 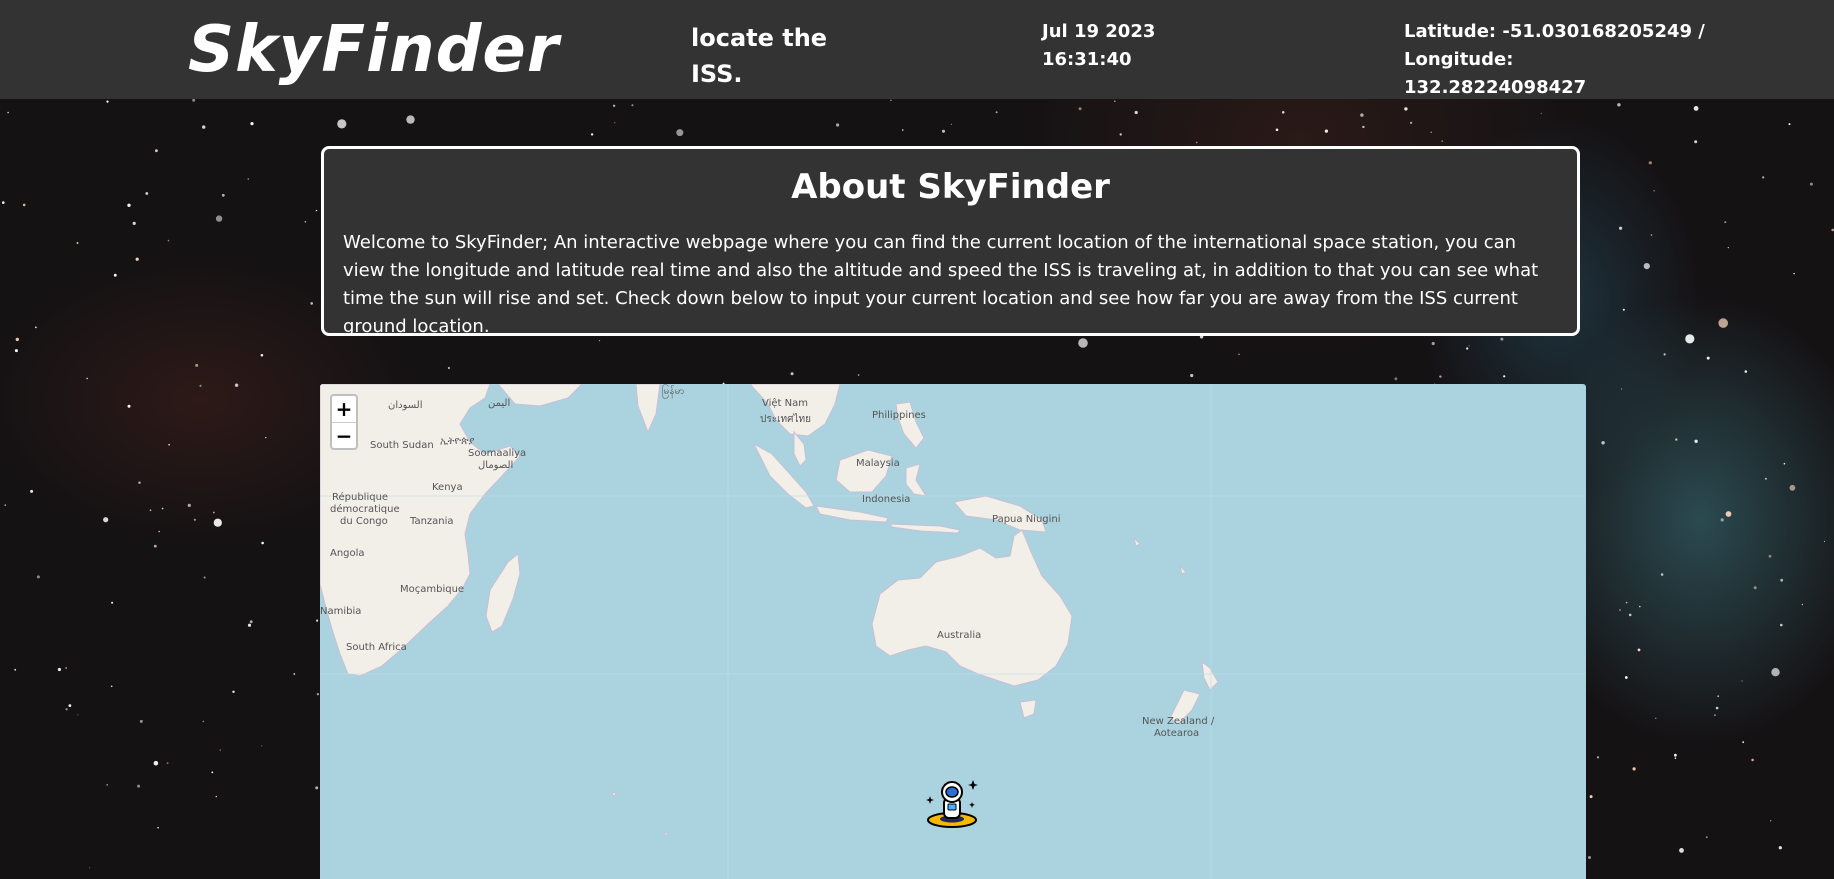 What do you see at coordinates (405, 405) in the screenshot?
I see `map-label-sudan: السودان` at bounding box center [405, 405].